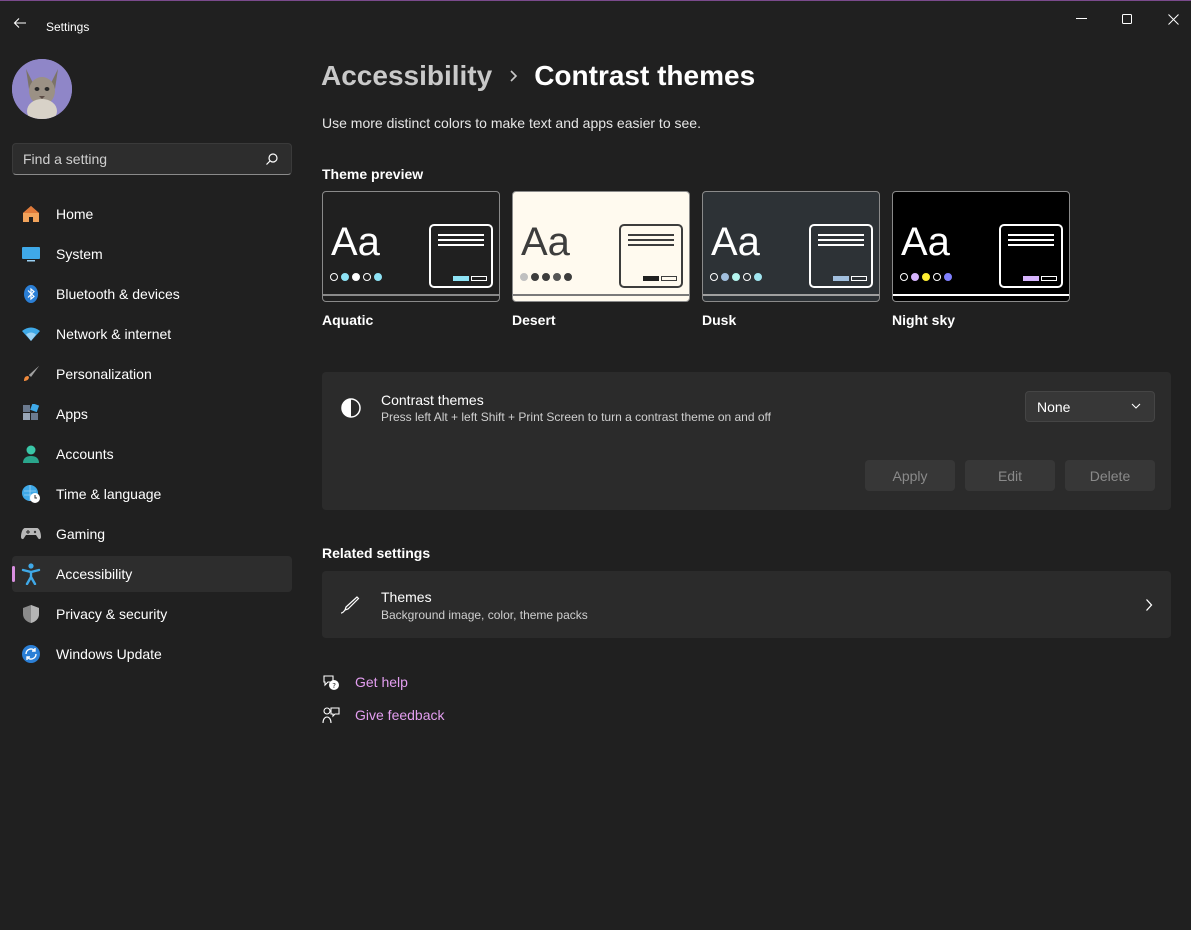  I want to click on search-box, so click(152, 159).